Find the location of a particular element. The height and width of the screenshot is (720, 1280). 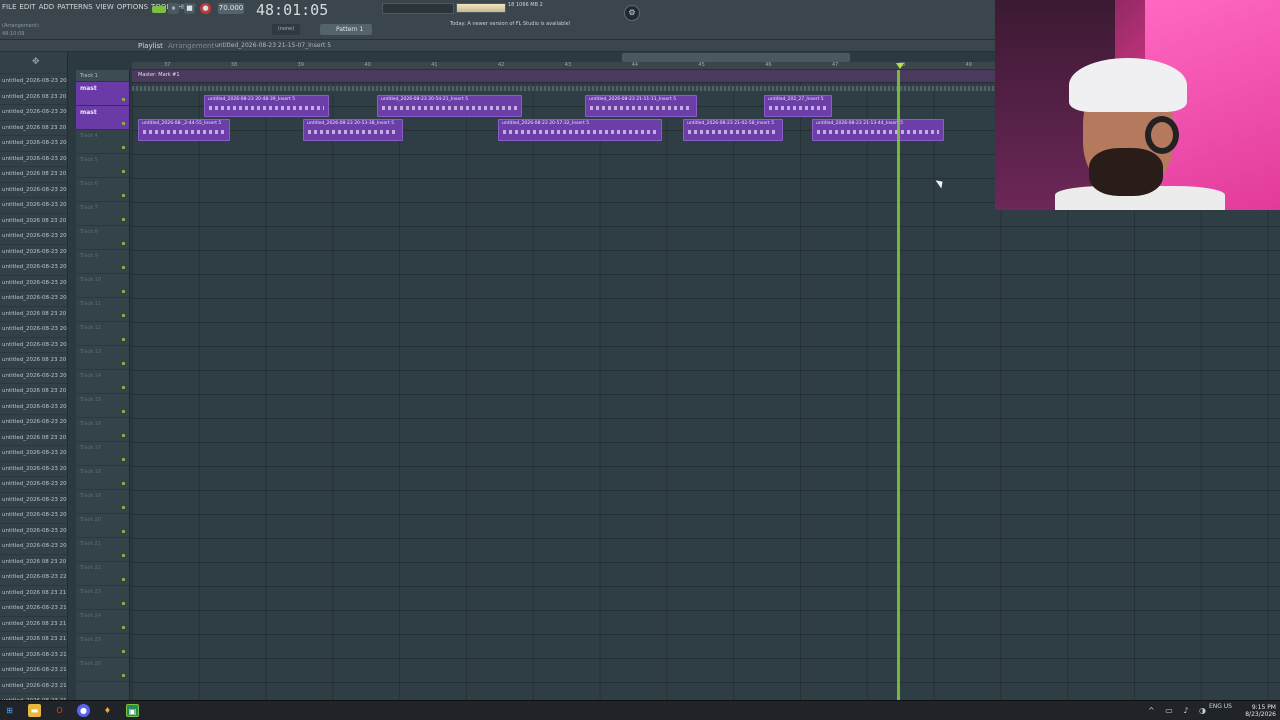

steam-icon: ⚙ is located at coordinates (632, 13).